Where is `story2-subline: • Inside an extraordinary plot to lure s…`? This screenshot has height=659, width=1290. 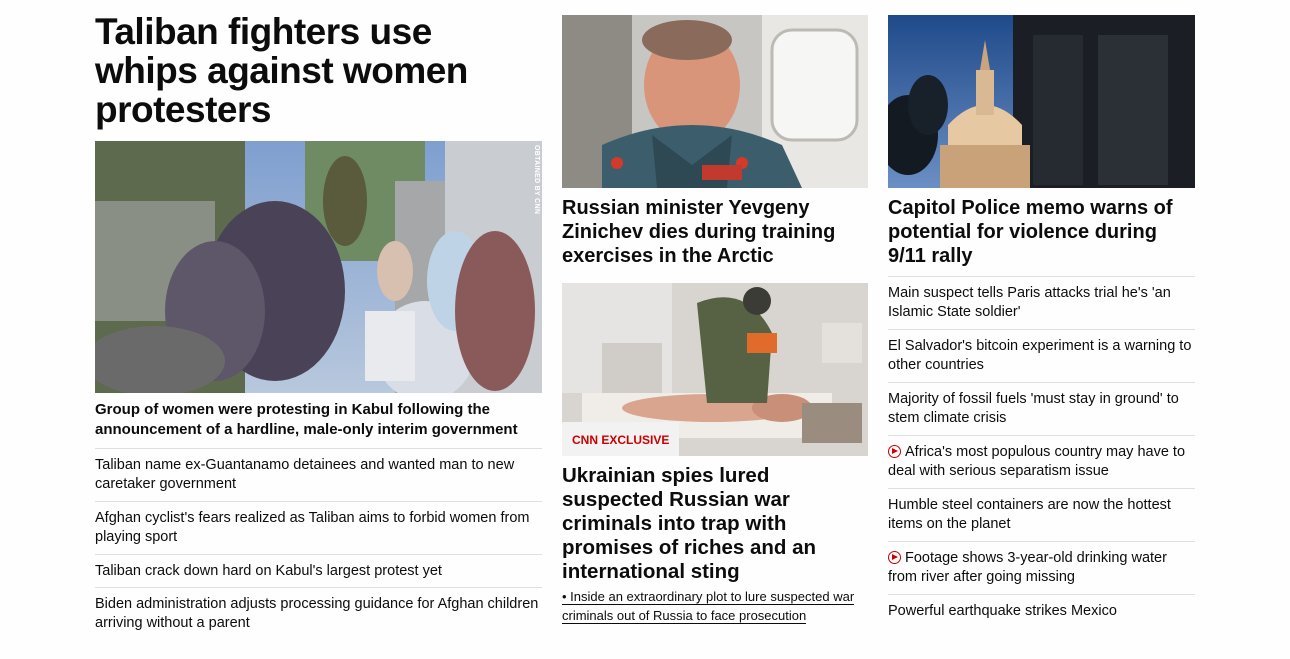 story2-subline: • Inside an extraordinary plot to lure s… is located at coordinates (715, 606).